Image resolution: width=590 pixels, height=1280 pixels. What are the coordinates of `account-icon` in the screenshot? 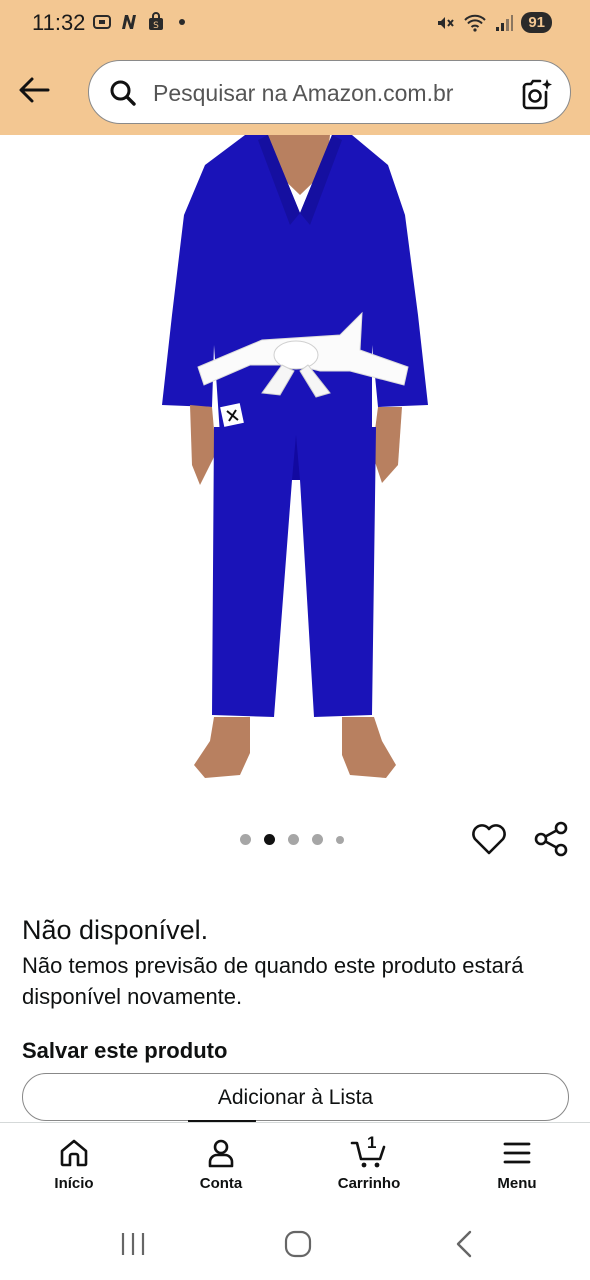 It's located at (221, 1153).